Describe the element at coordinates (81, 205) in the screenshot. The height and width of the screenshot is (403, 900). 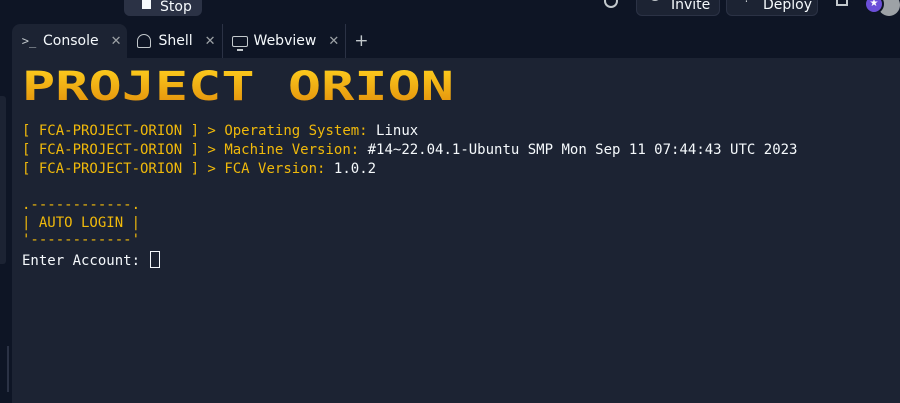
I see `box-top: .------------.` at that location.